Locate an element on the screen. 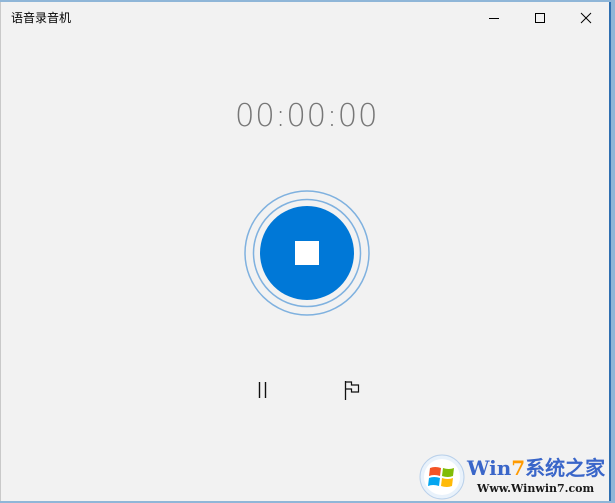 The image size is (615, 503). pause-icon is located at coordinates (262, 390).